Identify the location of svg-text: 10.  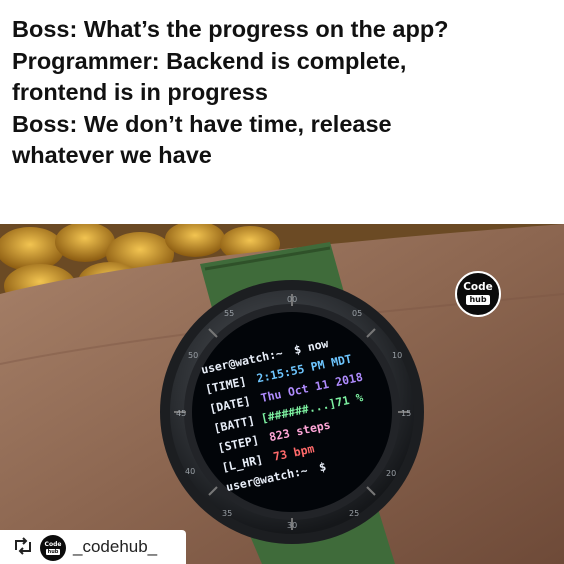
(397, 355).